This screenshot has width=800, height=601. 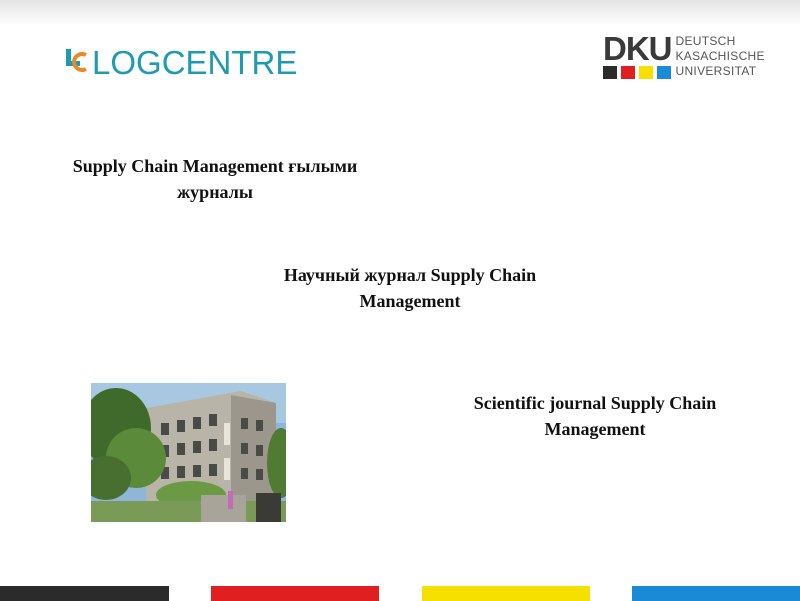 What do you see at coordinates (716, 71) in the screenshot?
I see `dku-line-3: UNIVERSITAT` at bounding box center [716, 71].